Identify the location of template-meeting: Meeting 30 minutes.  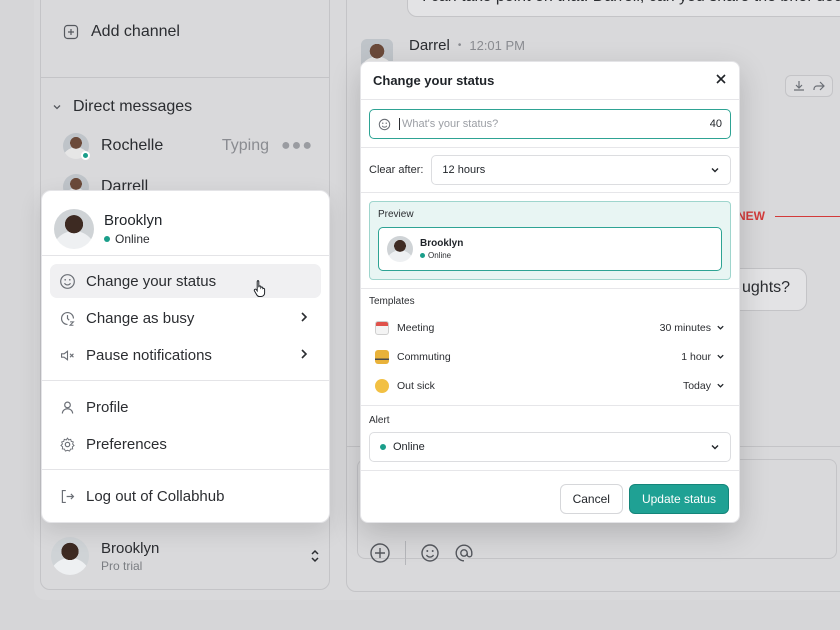
(550, 327).